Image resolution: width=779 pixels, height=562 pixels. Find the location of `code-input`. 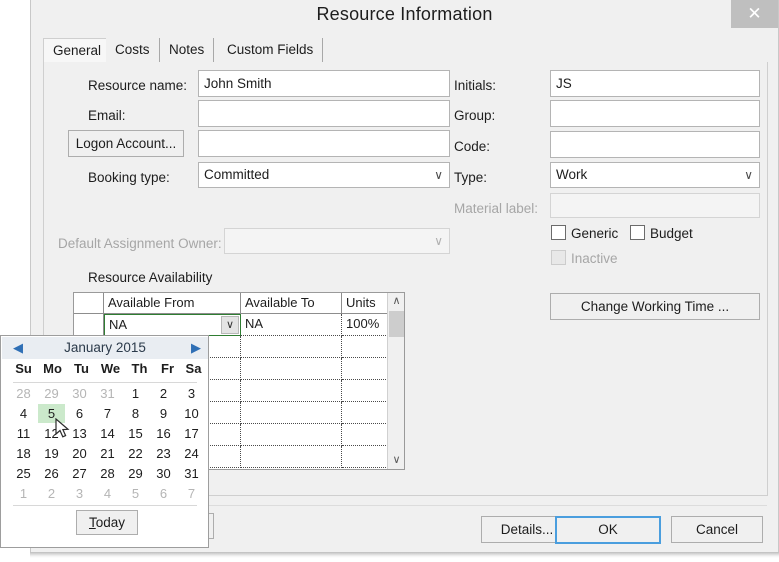

code-input is located at coordinates (655, 144).